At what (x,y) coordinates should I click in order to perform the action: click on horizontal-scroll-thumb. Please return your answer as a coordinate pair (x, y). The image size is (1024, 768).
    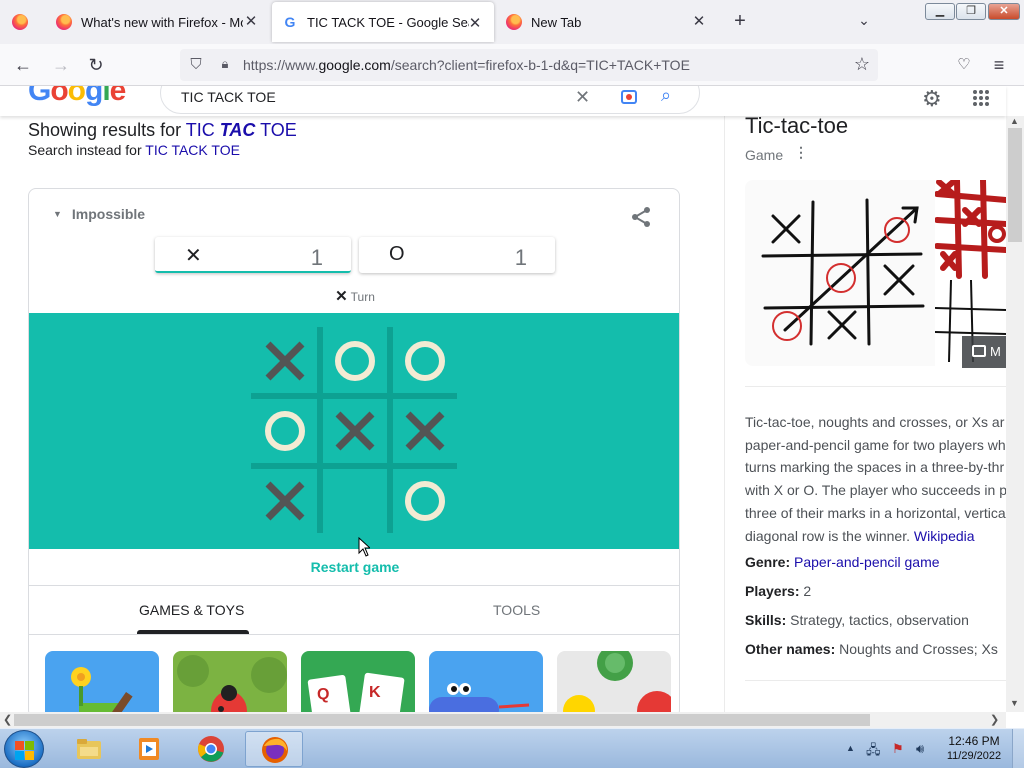
    Looking at the image, I should click on (442, 720).